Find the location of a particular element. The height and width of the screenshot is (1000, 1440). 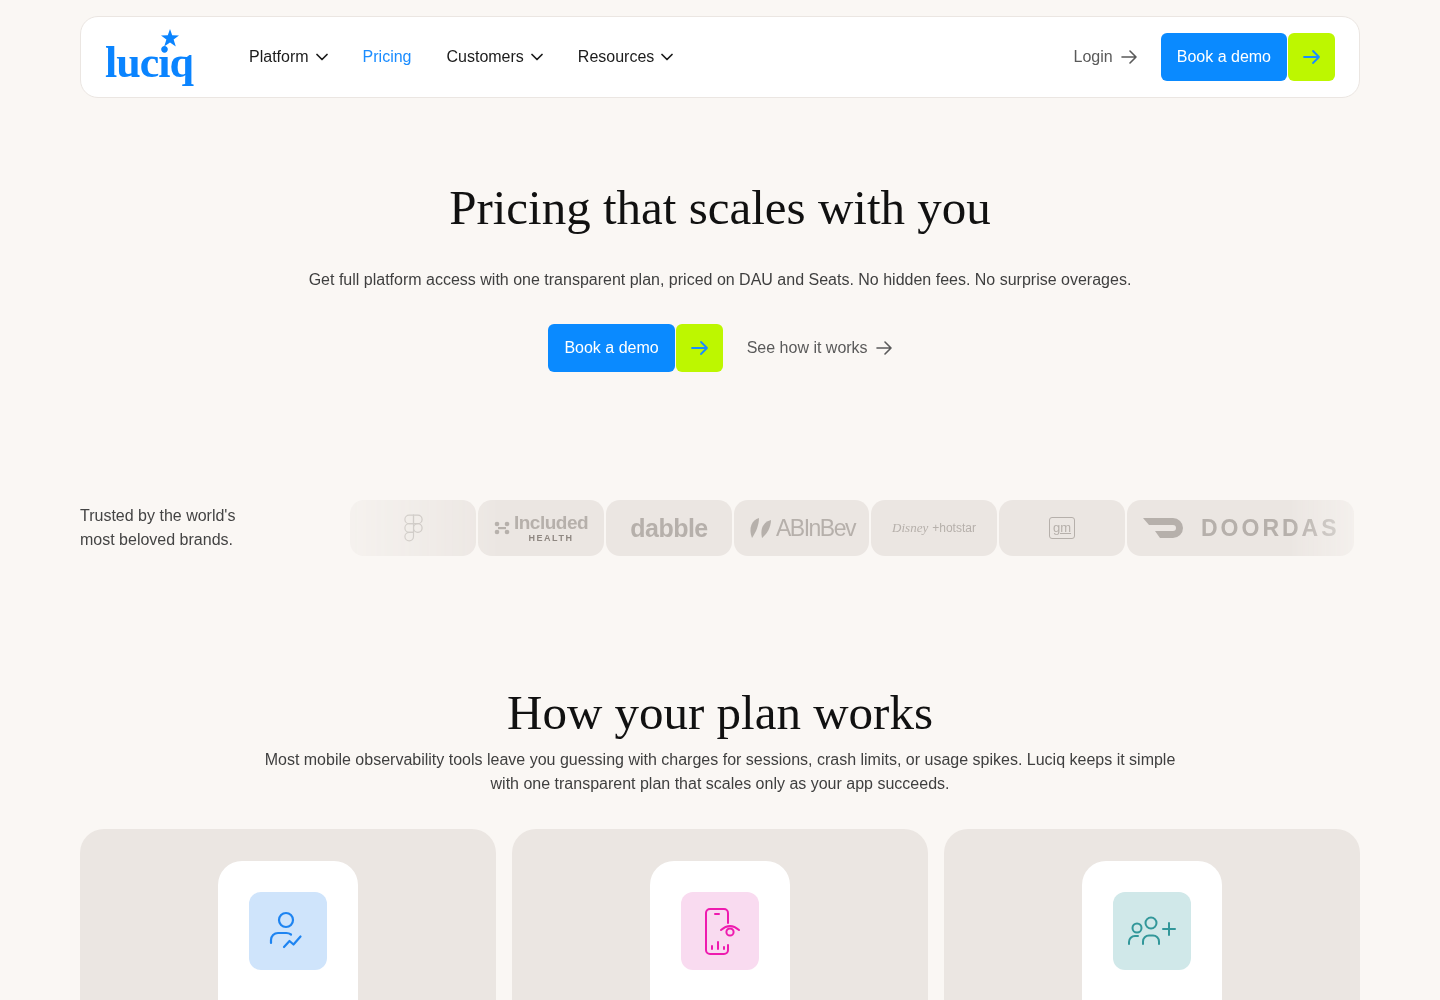

hero-subtitle: Get full platform access with one transparent plan, priced on DAU and Seats. No hidden fees. No surprise overages. is located at coordinates (720, 280).